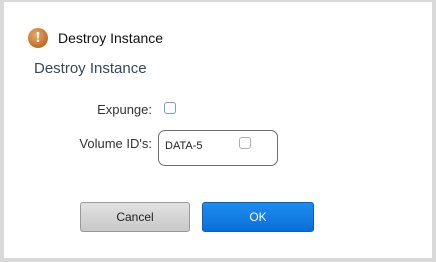 The image size is (436, 262). Describe the element at coordinates (184, 146) in the screenshot. I see `volume-item-label: DATA-5` at that location.